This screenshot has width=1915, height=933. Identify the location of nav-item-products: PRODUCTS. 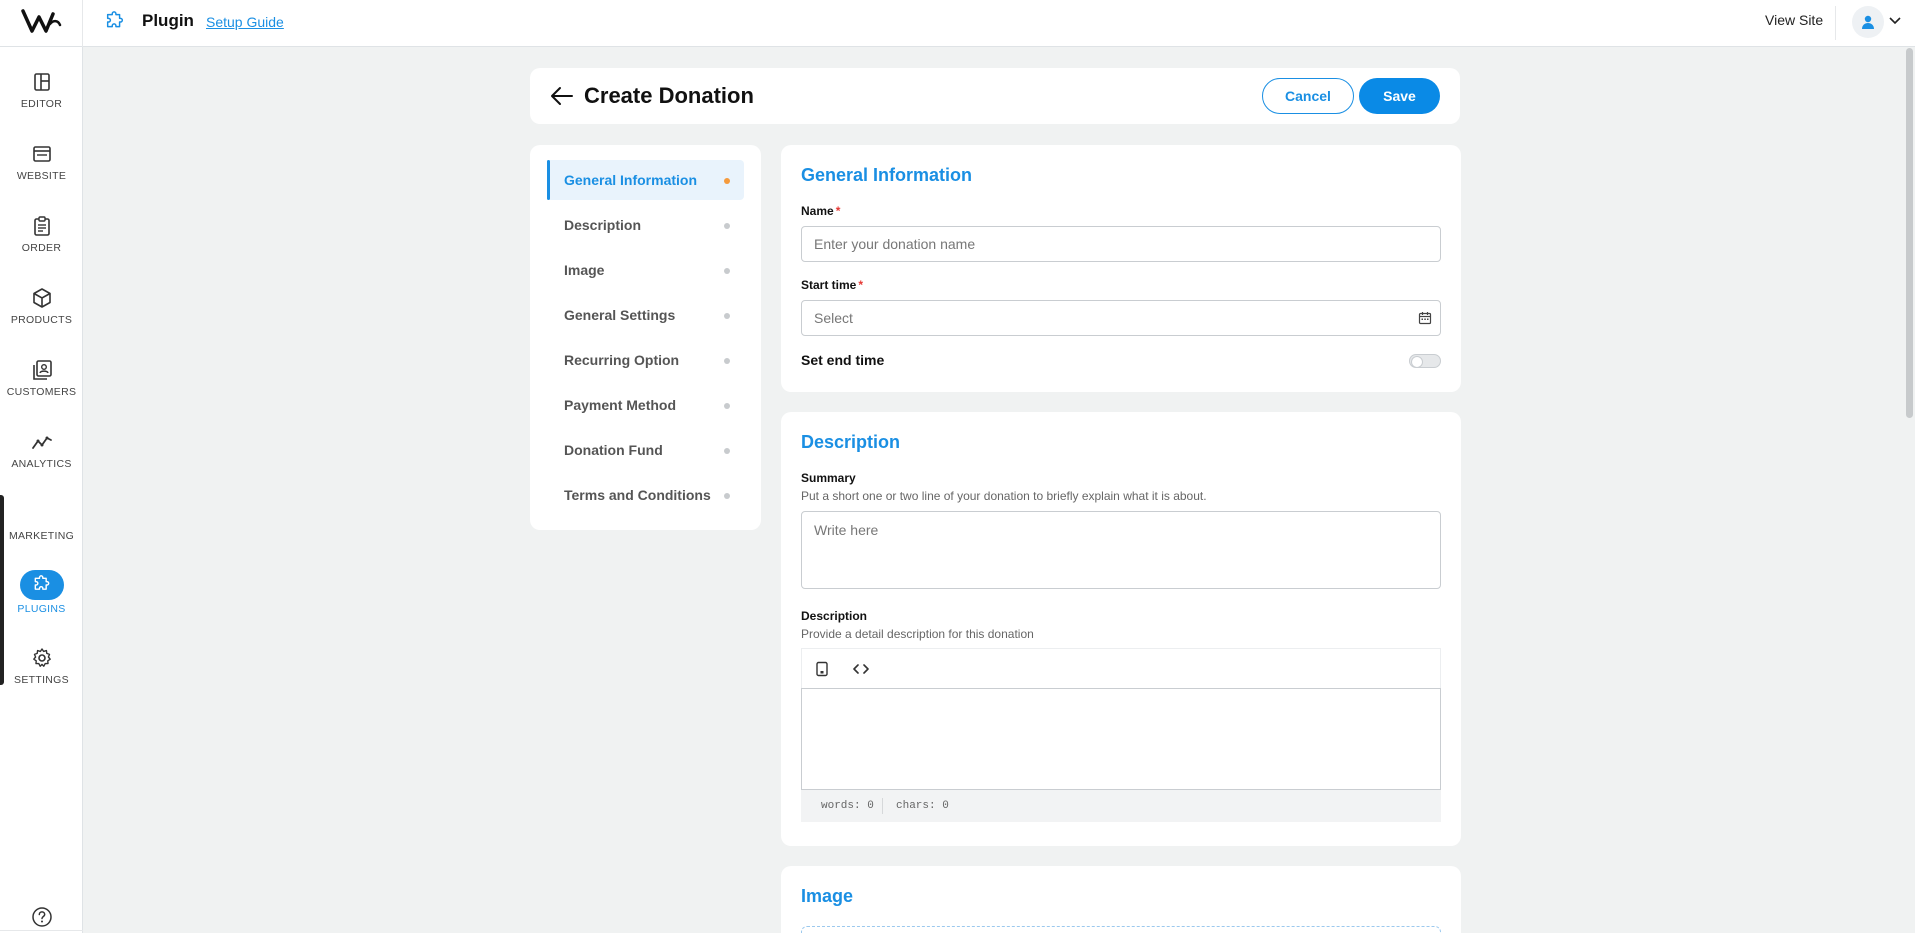
(41, 318).